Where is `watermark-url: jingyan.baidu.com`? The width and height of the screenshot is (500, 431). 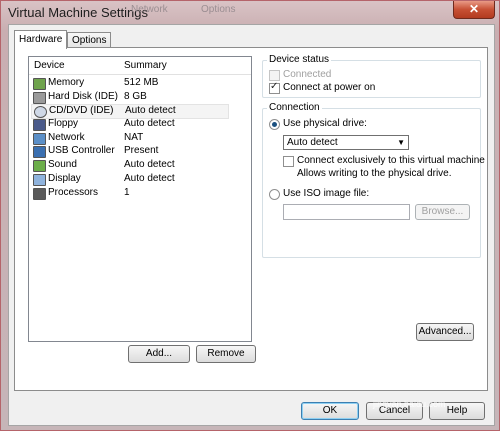
watermark-url: jingyan.baidu.com is located at coordinates (409, 404).